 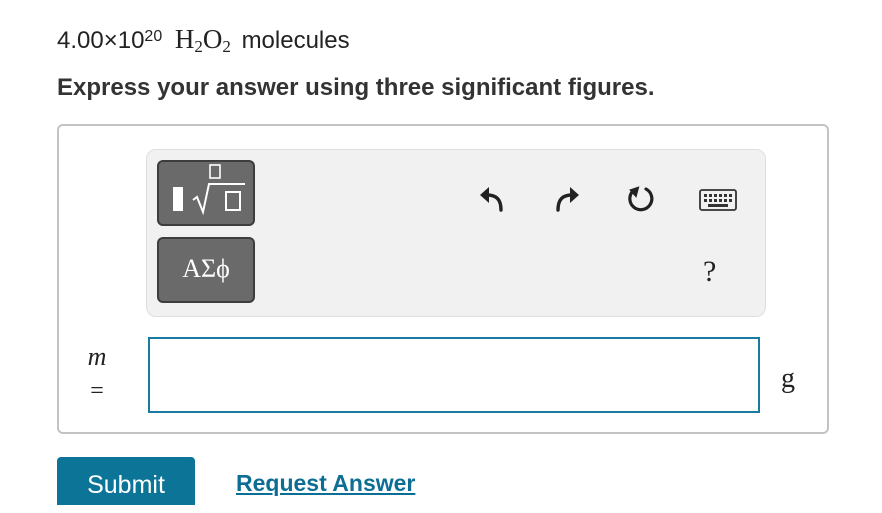 I want to click on formula-element-h: H, so click(x=184, y=39).